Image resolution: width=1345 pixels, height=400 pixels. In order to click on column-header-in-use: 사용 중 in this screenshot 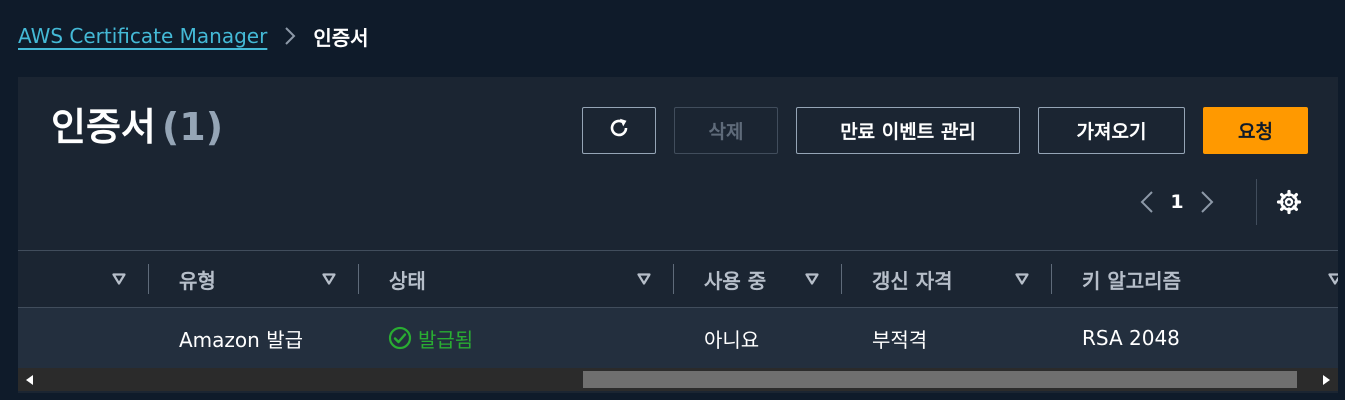, I will do `click(735, 279)`.